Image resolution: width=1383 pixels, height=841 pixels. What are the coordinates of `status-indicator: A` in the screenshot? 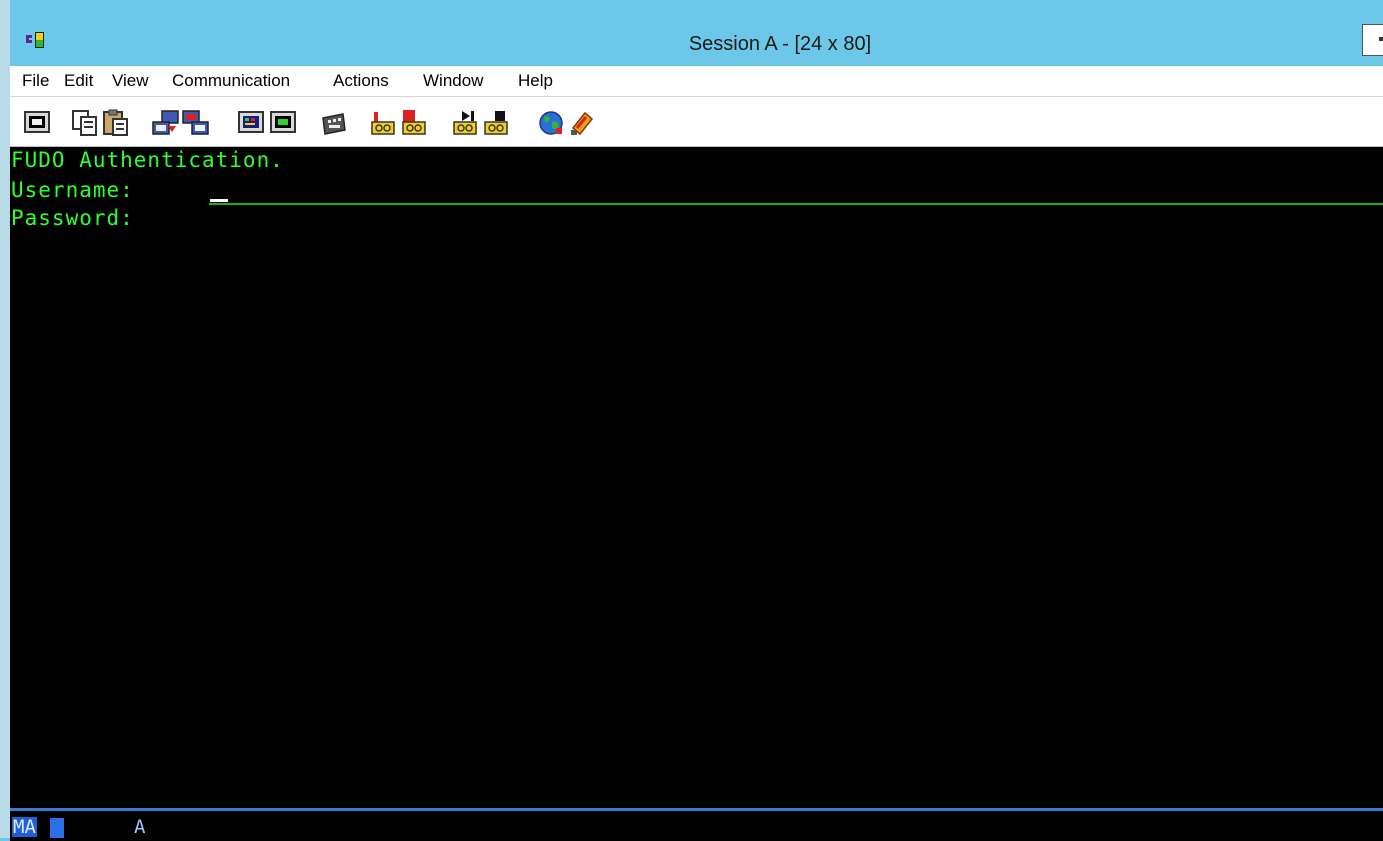 It's located at (140, 827).